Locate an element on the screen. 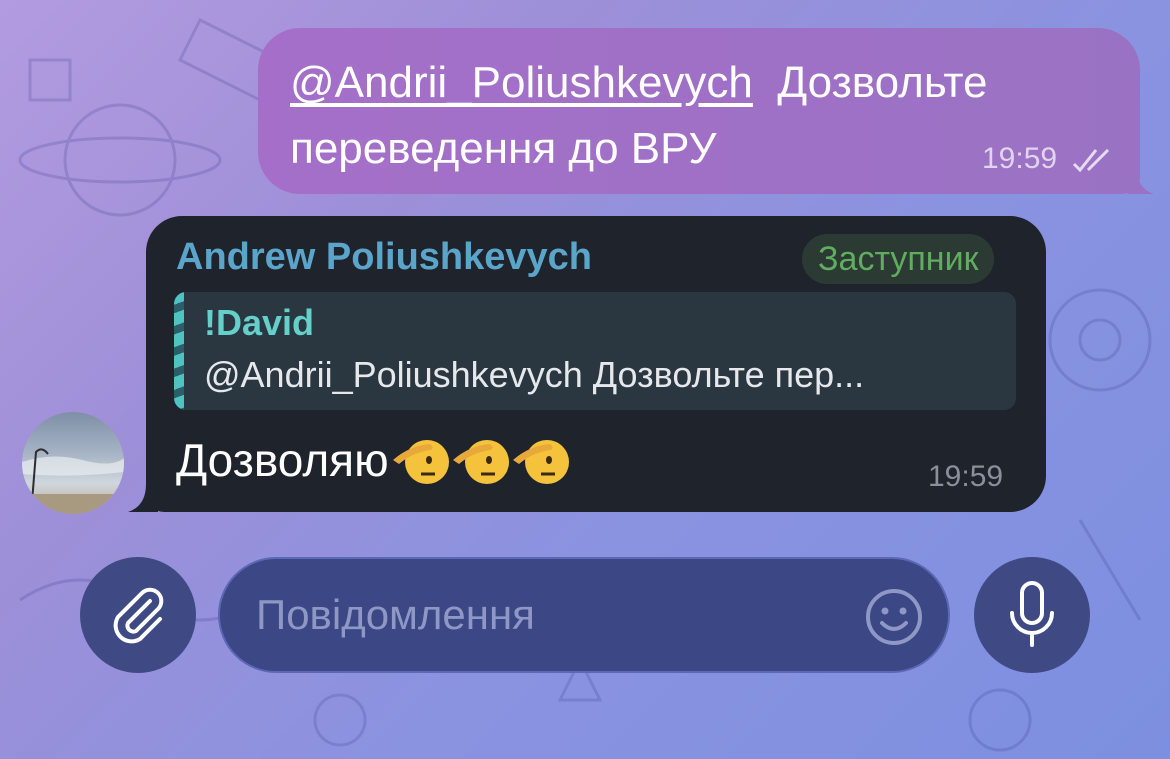 The width and height of the screenshot is (1170, 759). mention-link: @Andrii_Poliushkevych is located at coordinates (521, 82).